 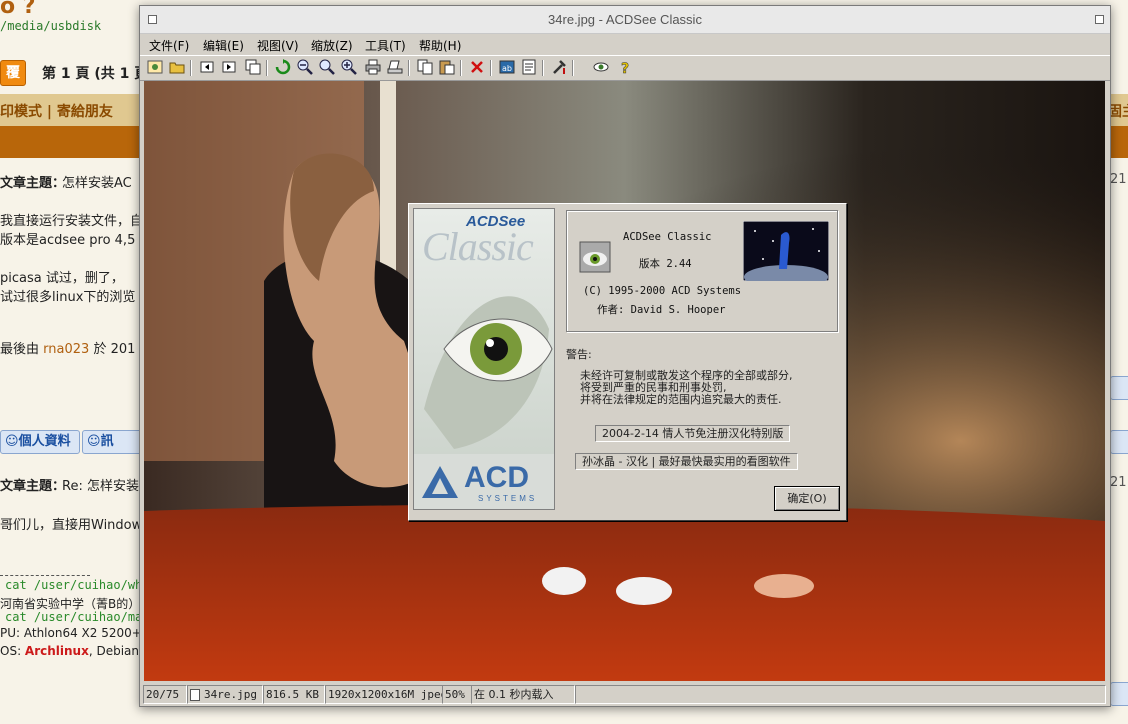 I want to click on post1-subject-label: 文章主題：, so click(x=33, y=183).